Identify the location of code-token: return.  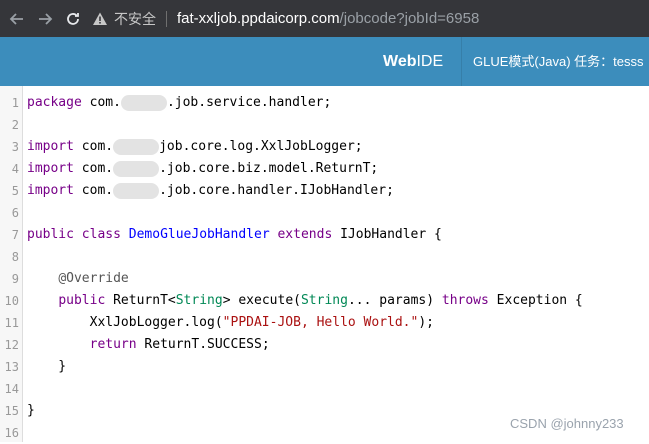
(113, 344).